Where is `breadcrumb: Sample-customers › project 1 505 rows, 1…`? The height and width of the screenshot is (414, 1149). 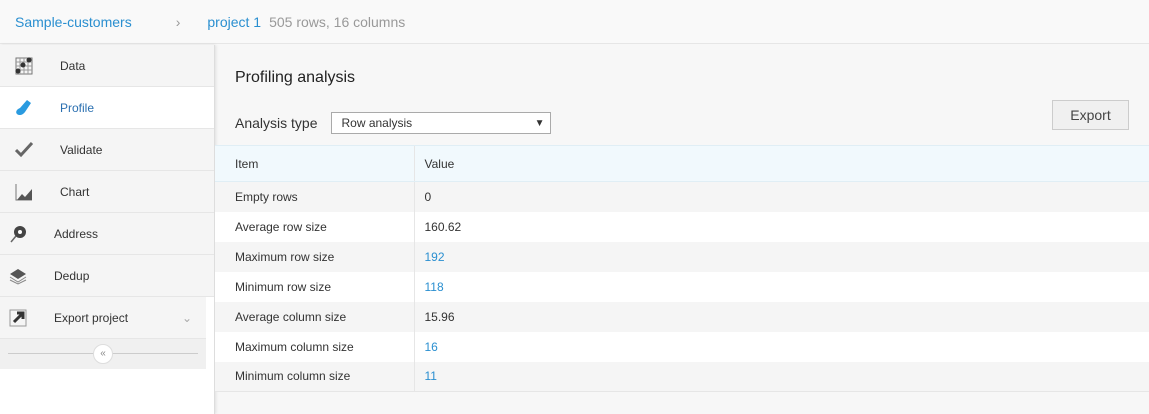
breadcrumb: Sample-customers › project 1 505 rows, 1… is located at coordinates (574, 22).